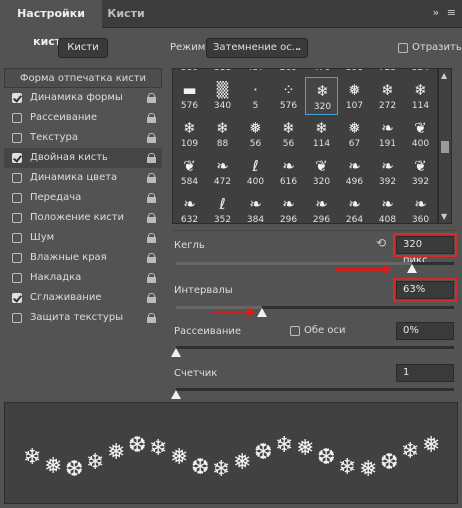 The image size is (462, 508). I want to click on settings-item: Передача, so click(83, 198).